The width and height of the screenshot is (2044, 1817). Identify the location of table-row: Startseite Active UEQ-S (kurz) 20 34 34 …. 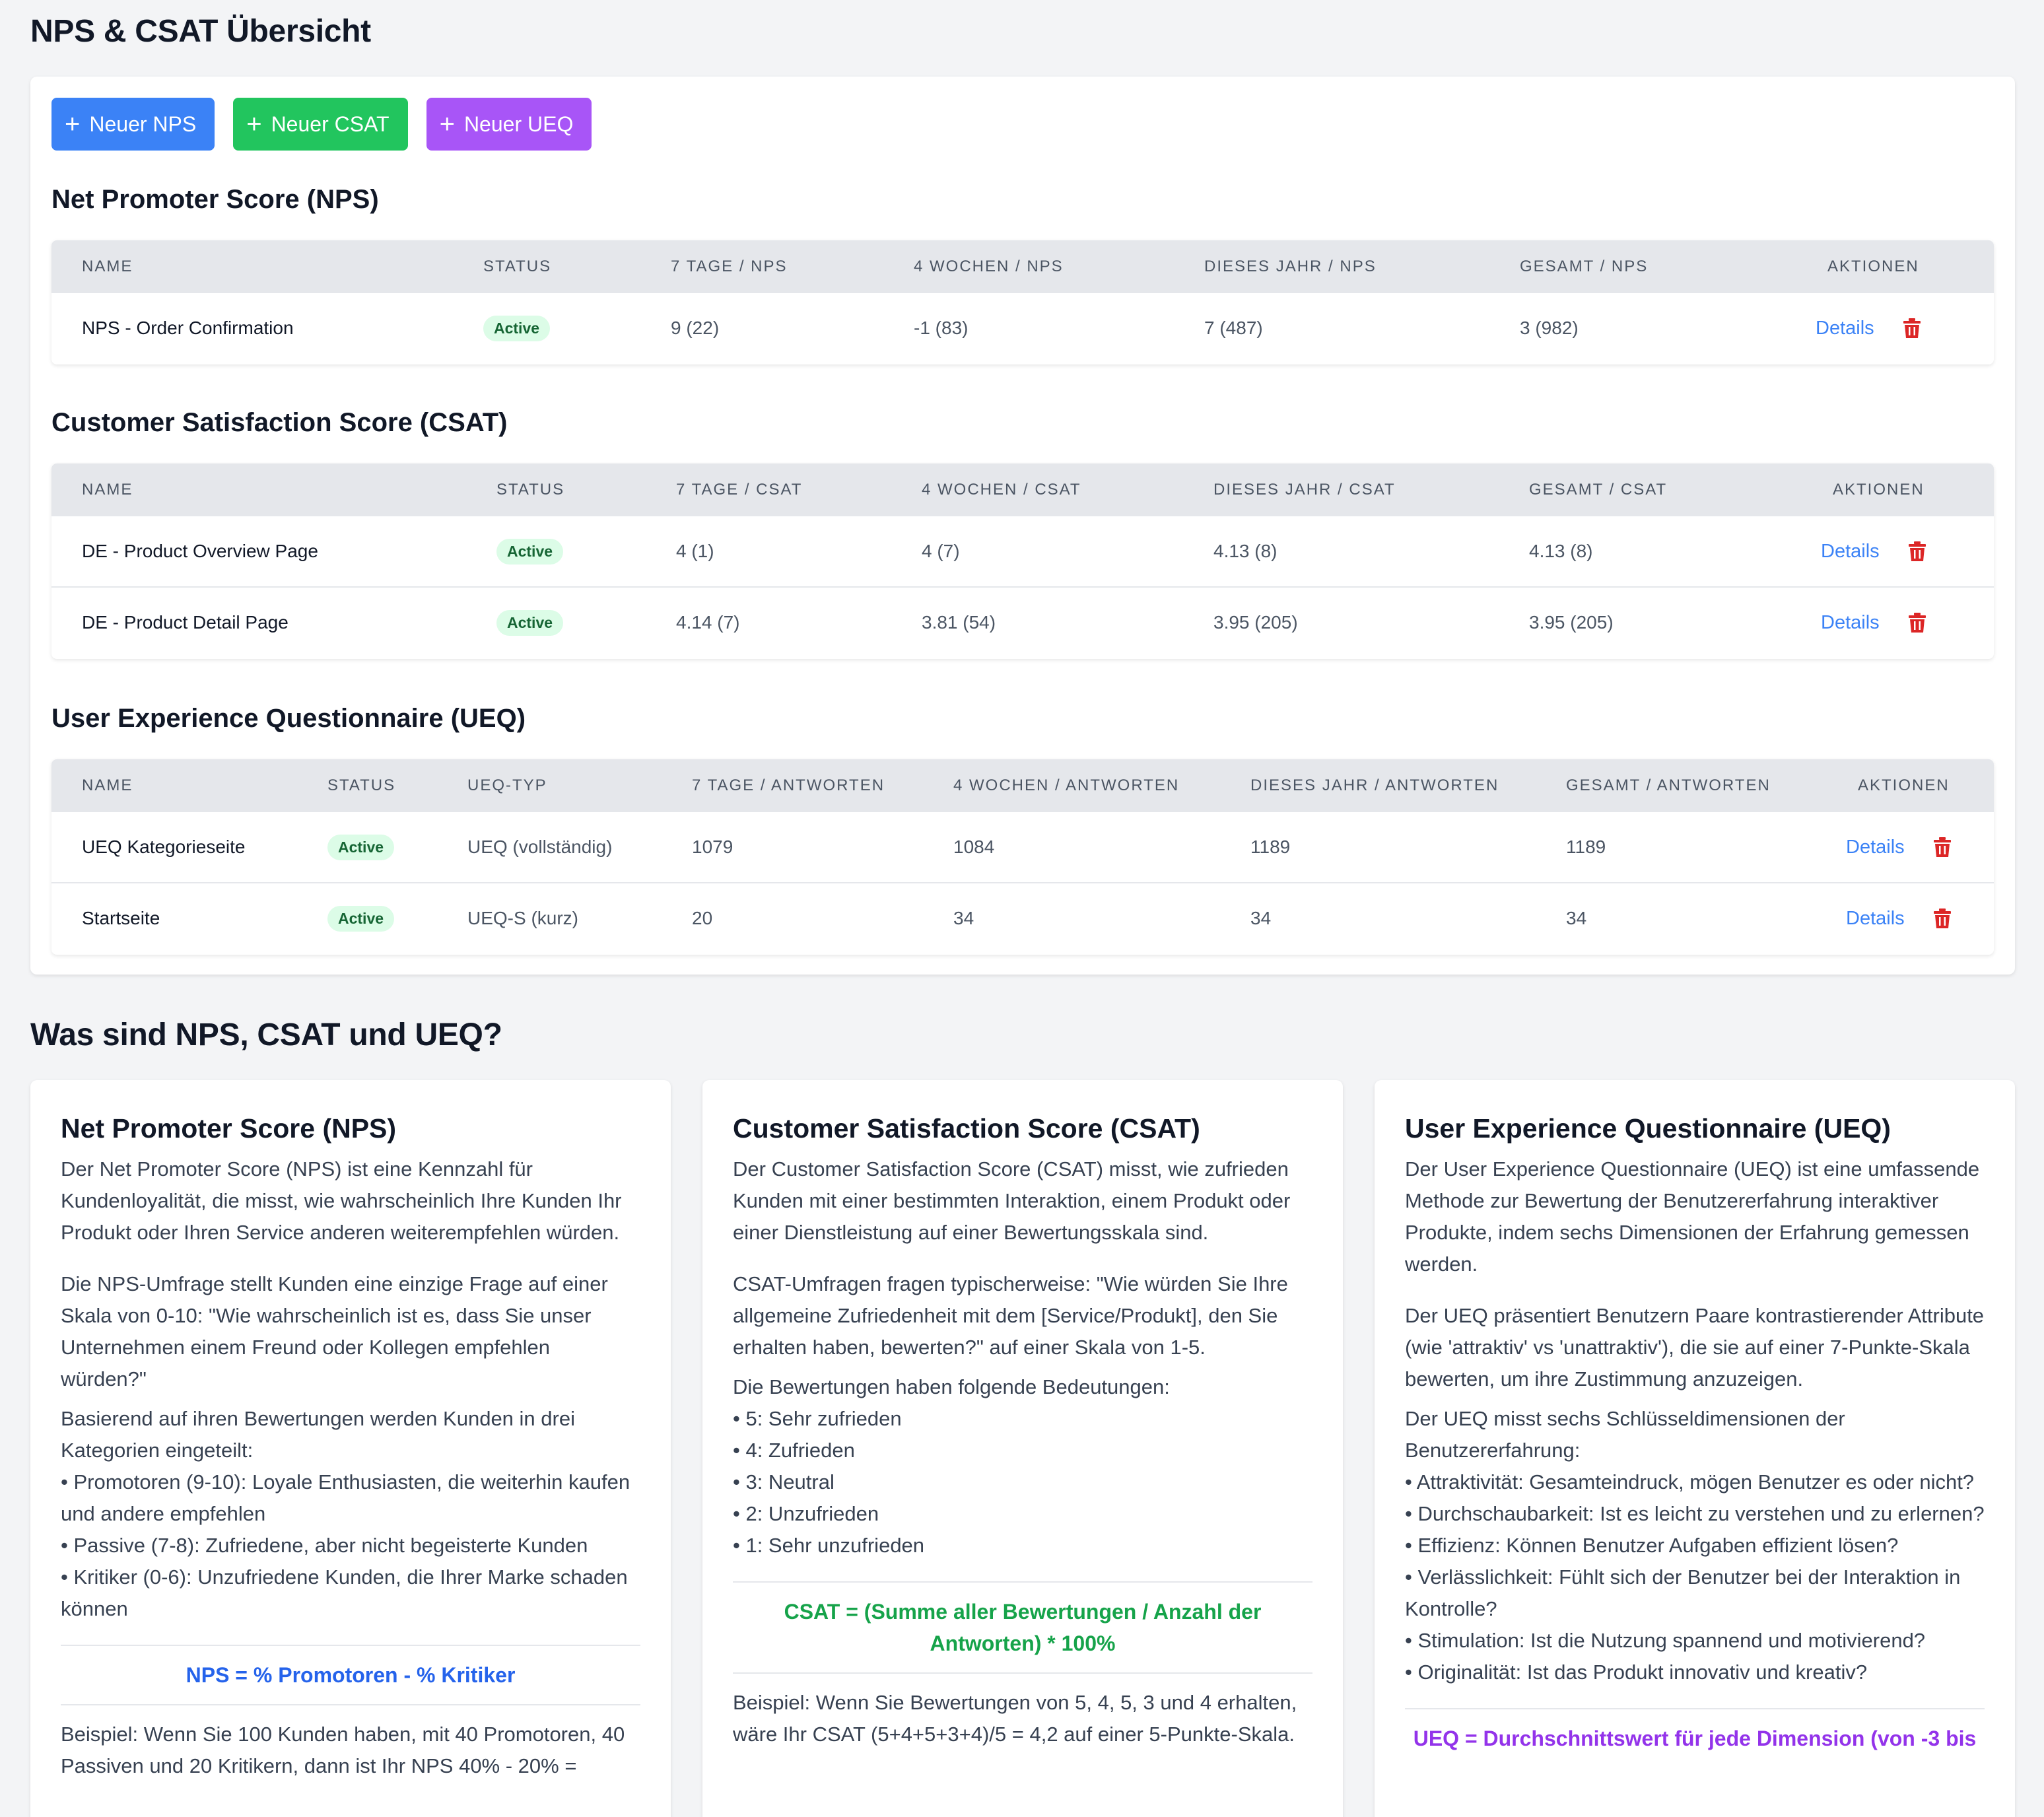
(1023, 917).